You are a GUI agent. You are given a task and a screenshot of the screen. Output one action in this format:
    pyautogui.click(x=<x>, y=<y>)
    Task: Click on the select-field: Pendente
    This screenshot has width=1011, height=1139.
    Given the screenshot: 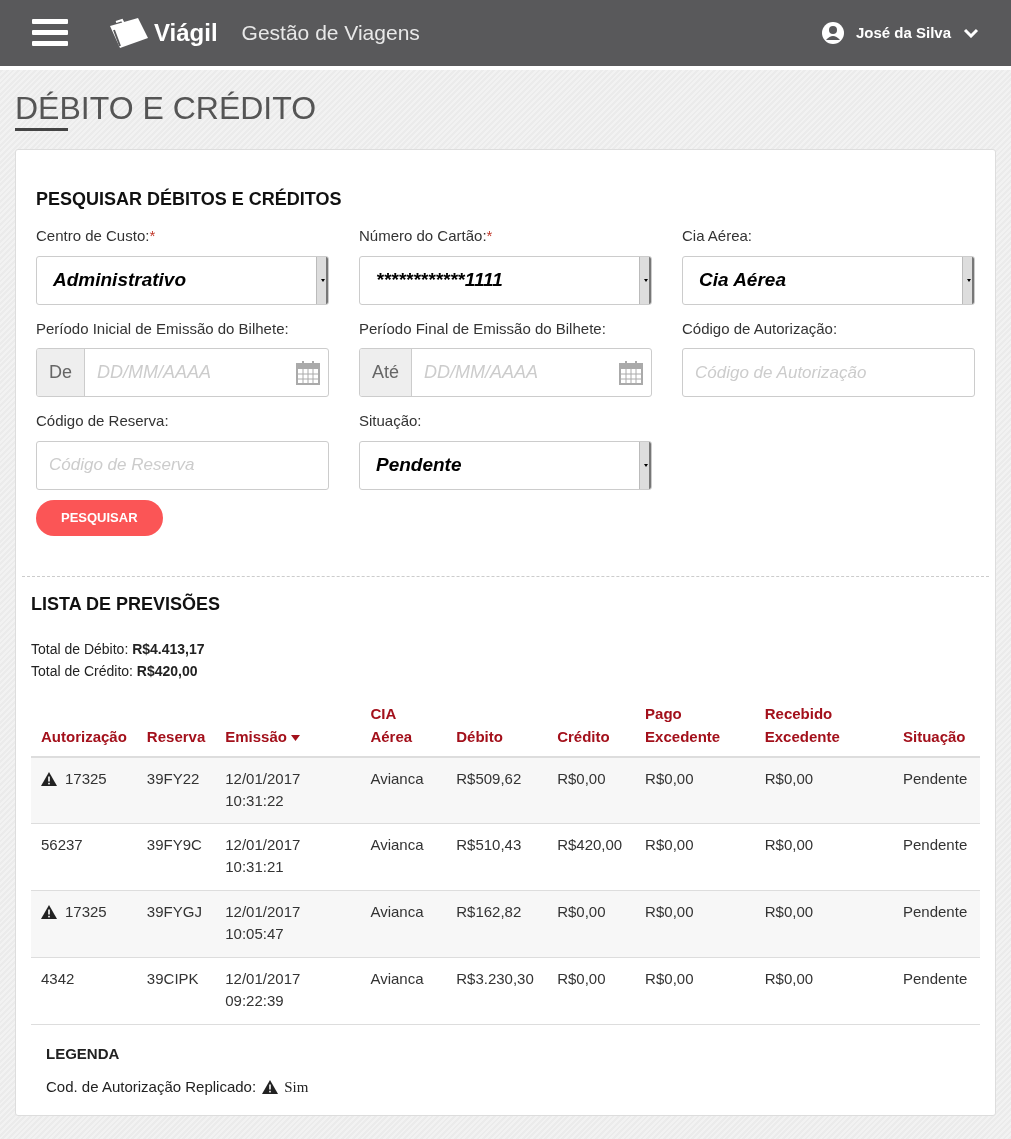 What is the action you would take?
    pyautogui.click(x=505, y=465)
    